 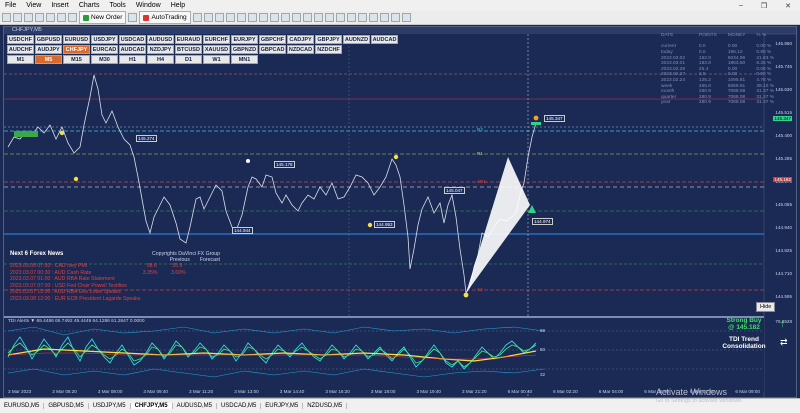 What do you see at coordinates (318, 17) in the screenshot?
I see `cursor-icon` at bounding box center [318, 17].